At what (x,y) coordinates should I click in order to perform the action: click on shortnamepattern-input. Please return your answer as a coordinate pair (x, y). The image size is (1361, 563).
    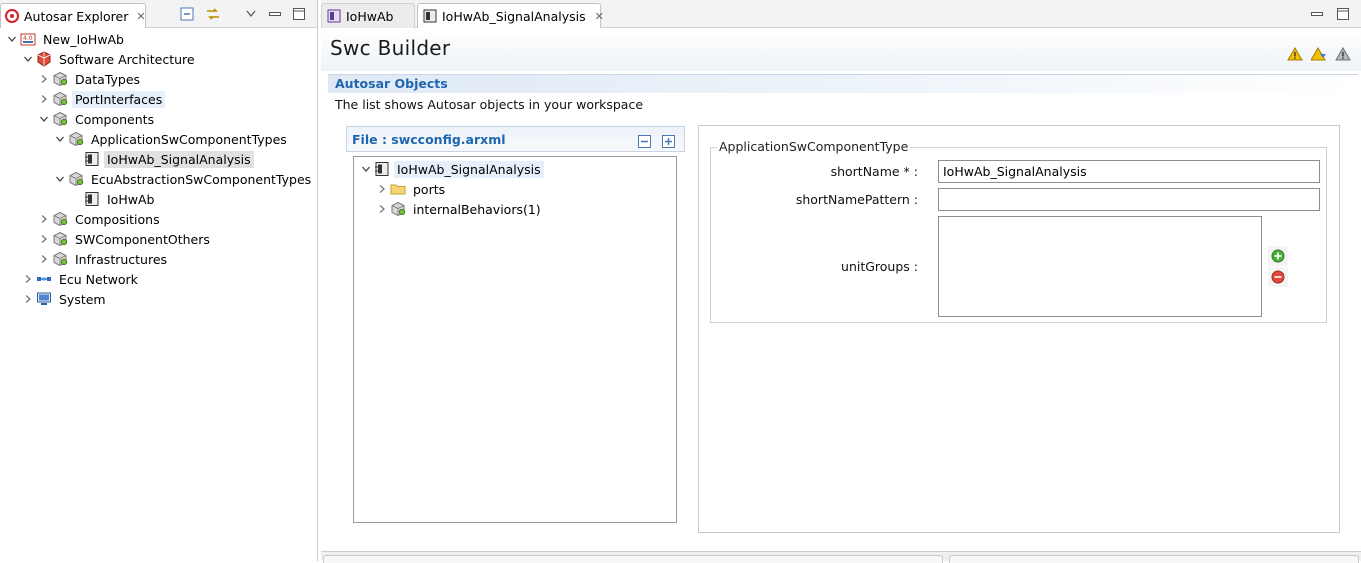
    Looking at the image, I should click on (1129, 199).